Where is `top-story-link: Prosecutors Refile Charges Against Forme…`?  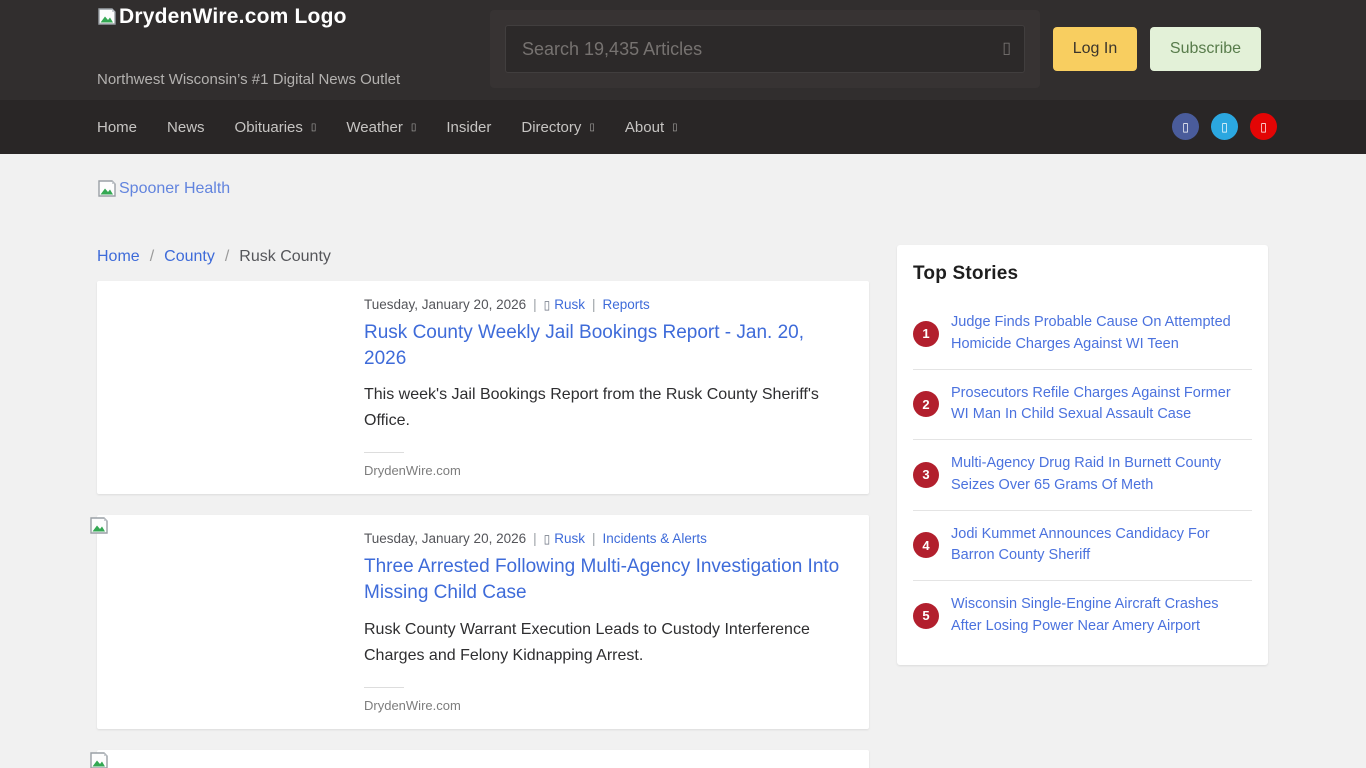
top-story-link: Prosecutors Refile Charges Against Forme… is located at coordinates (1091, 405).